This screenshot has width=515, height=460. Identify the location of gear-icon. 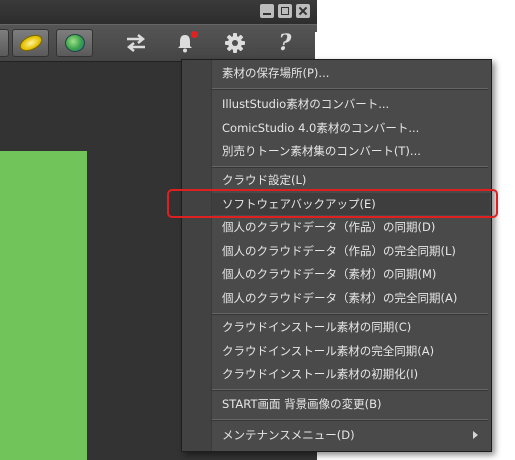
(235, 43).